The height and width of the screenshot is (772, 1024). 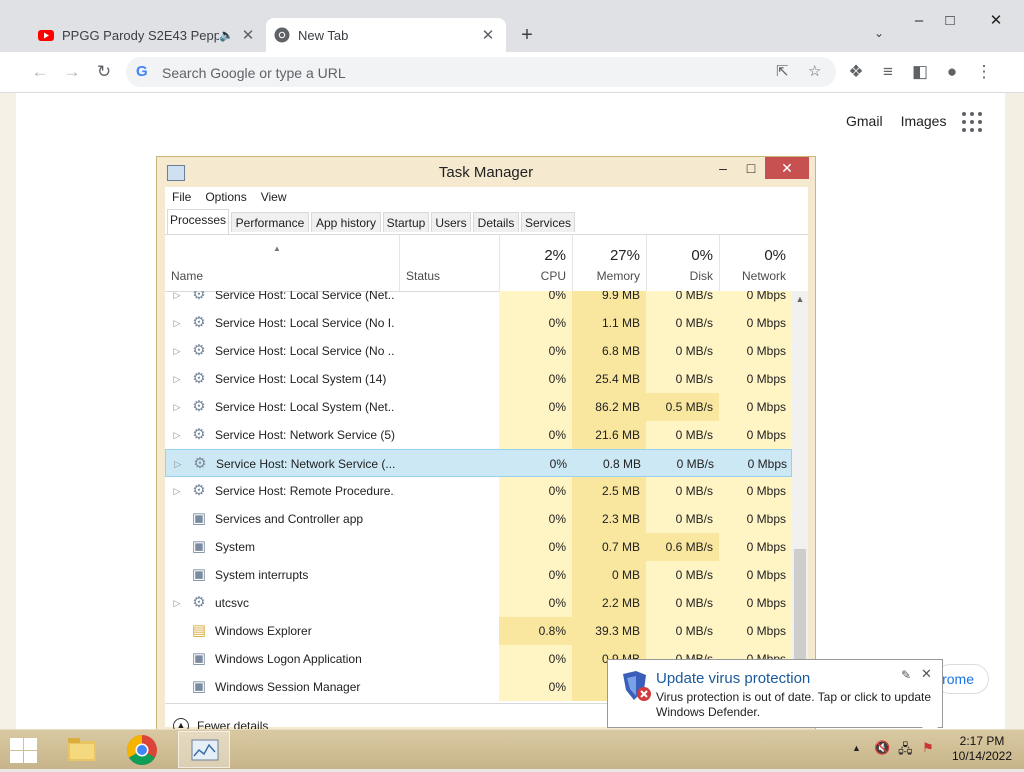 What do you see at coordinates (682, 263) in the screenshot?
I see `column-header-disk: 0% Disk` at bounding box center [682, 263].